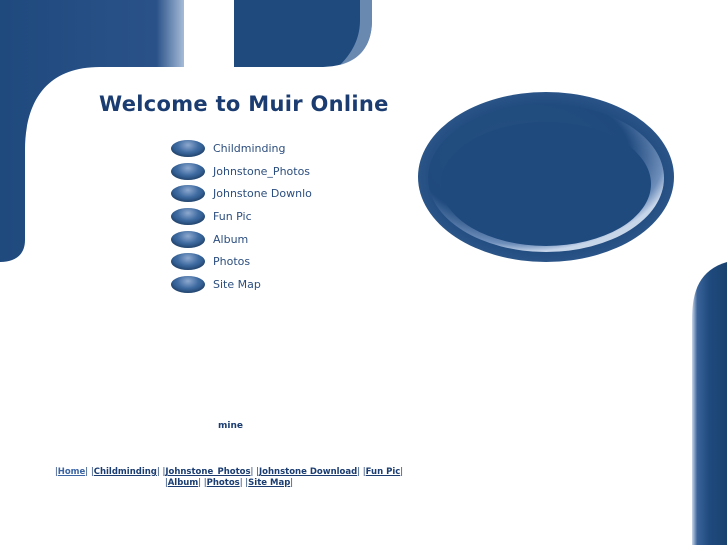 This screenshot has width=727, height=545. What do you see at coordinates (237, 284) in the screenshot?
I see `nav-item-label: Site Map` at bounding box center [237, 284].